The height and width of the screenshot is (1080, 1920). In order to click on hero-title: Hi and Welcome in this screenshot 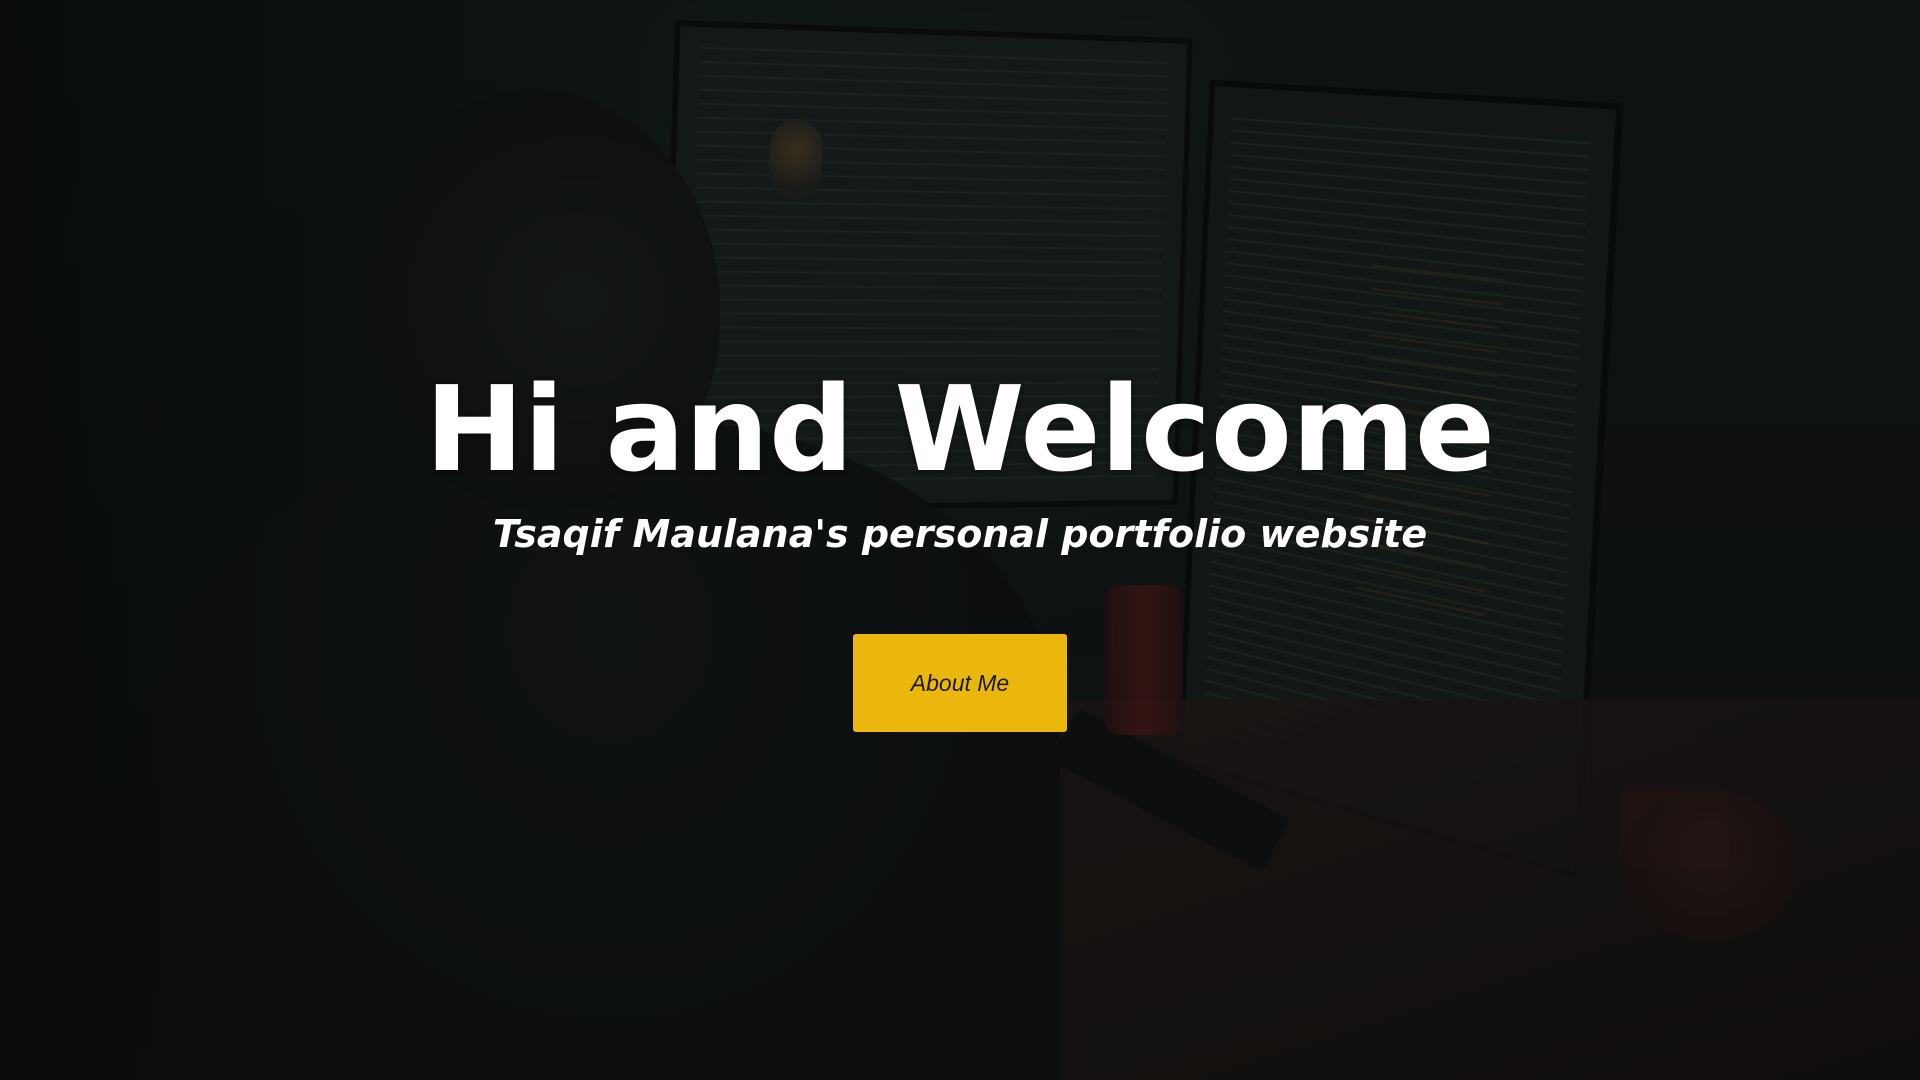, I will do `click(960, 429)`.